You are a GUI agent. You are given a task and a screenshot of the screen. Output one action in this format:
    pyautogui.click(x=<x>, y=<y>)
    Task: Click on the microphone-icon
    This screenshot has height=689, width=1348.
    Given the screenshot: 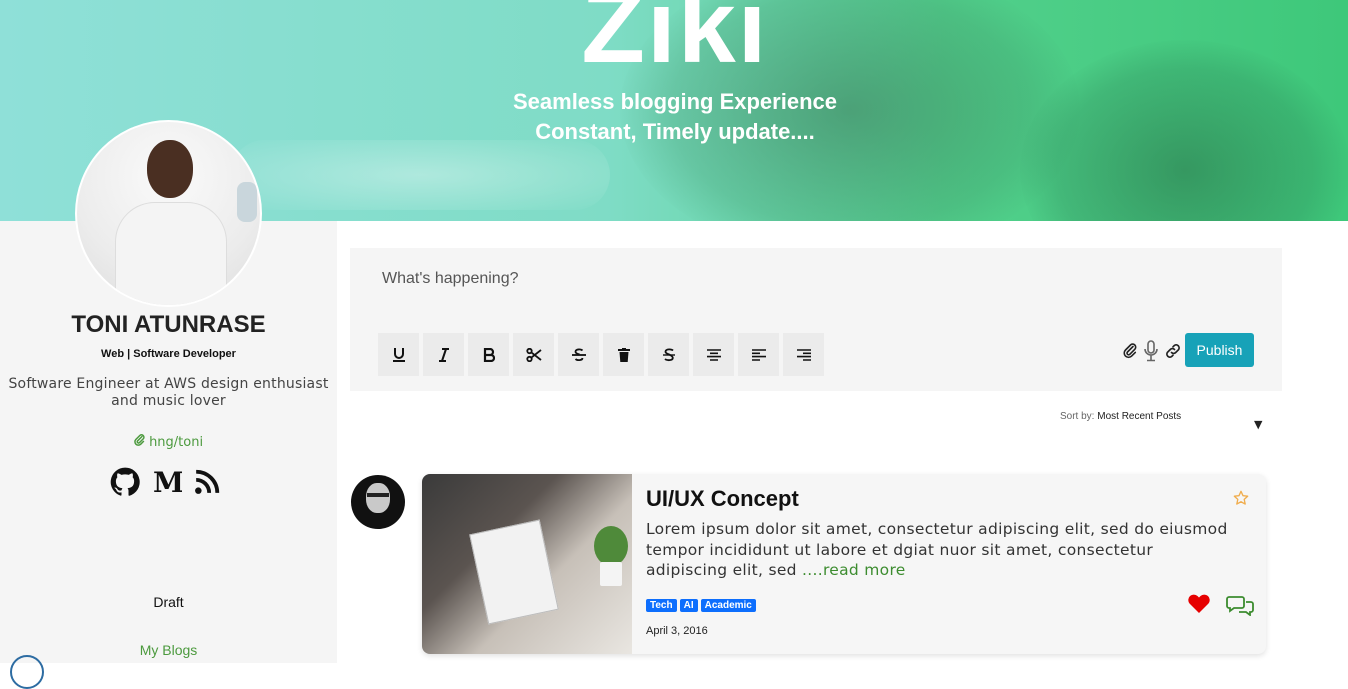 What is the action you would take?
    pyautogui.click(x=1151, y=353)
    